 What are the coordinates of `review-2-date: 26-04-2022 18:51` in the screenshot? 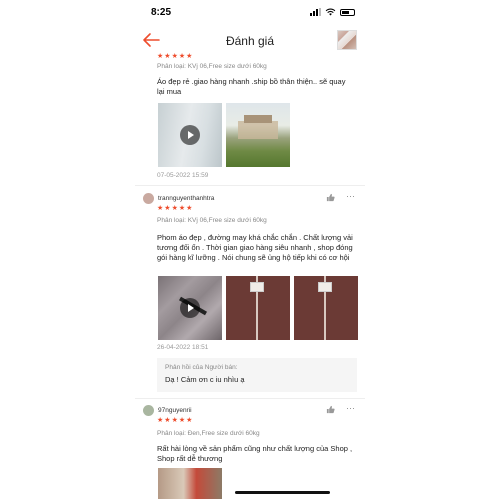 It's located at (183, 347).